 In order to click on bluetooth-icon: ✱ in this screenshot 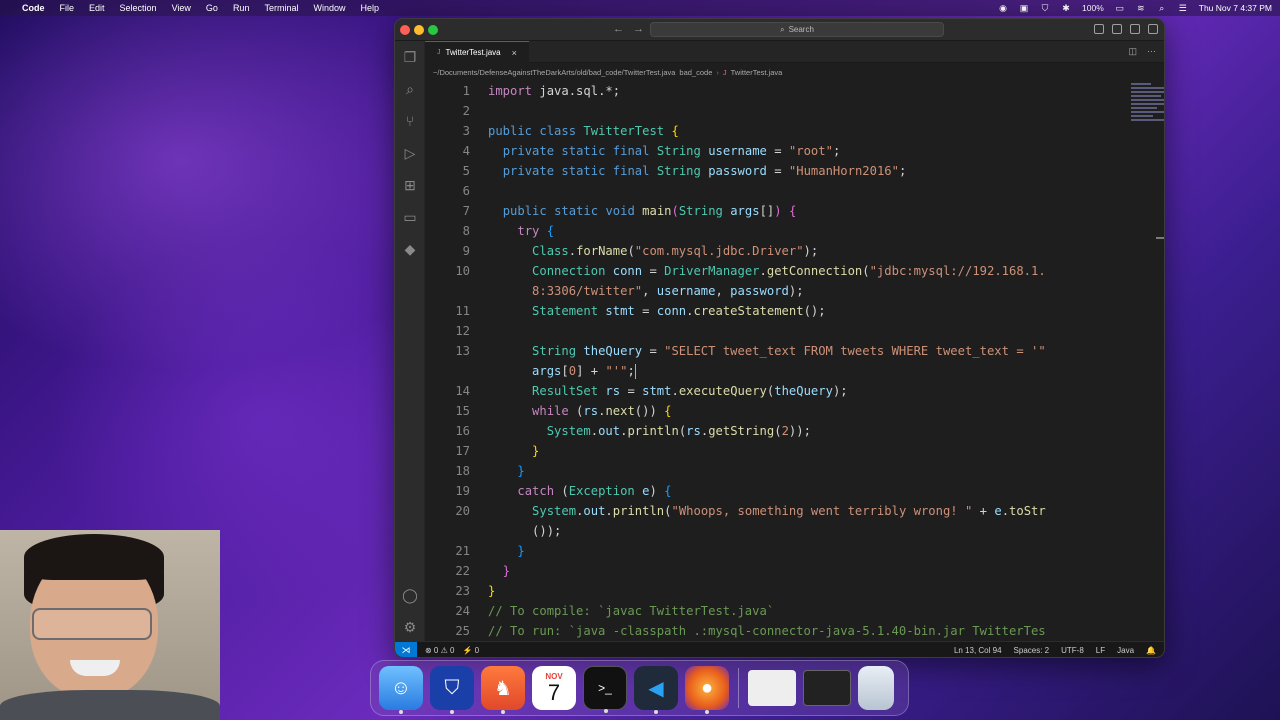, I will do `click(1066, 8)`.